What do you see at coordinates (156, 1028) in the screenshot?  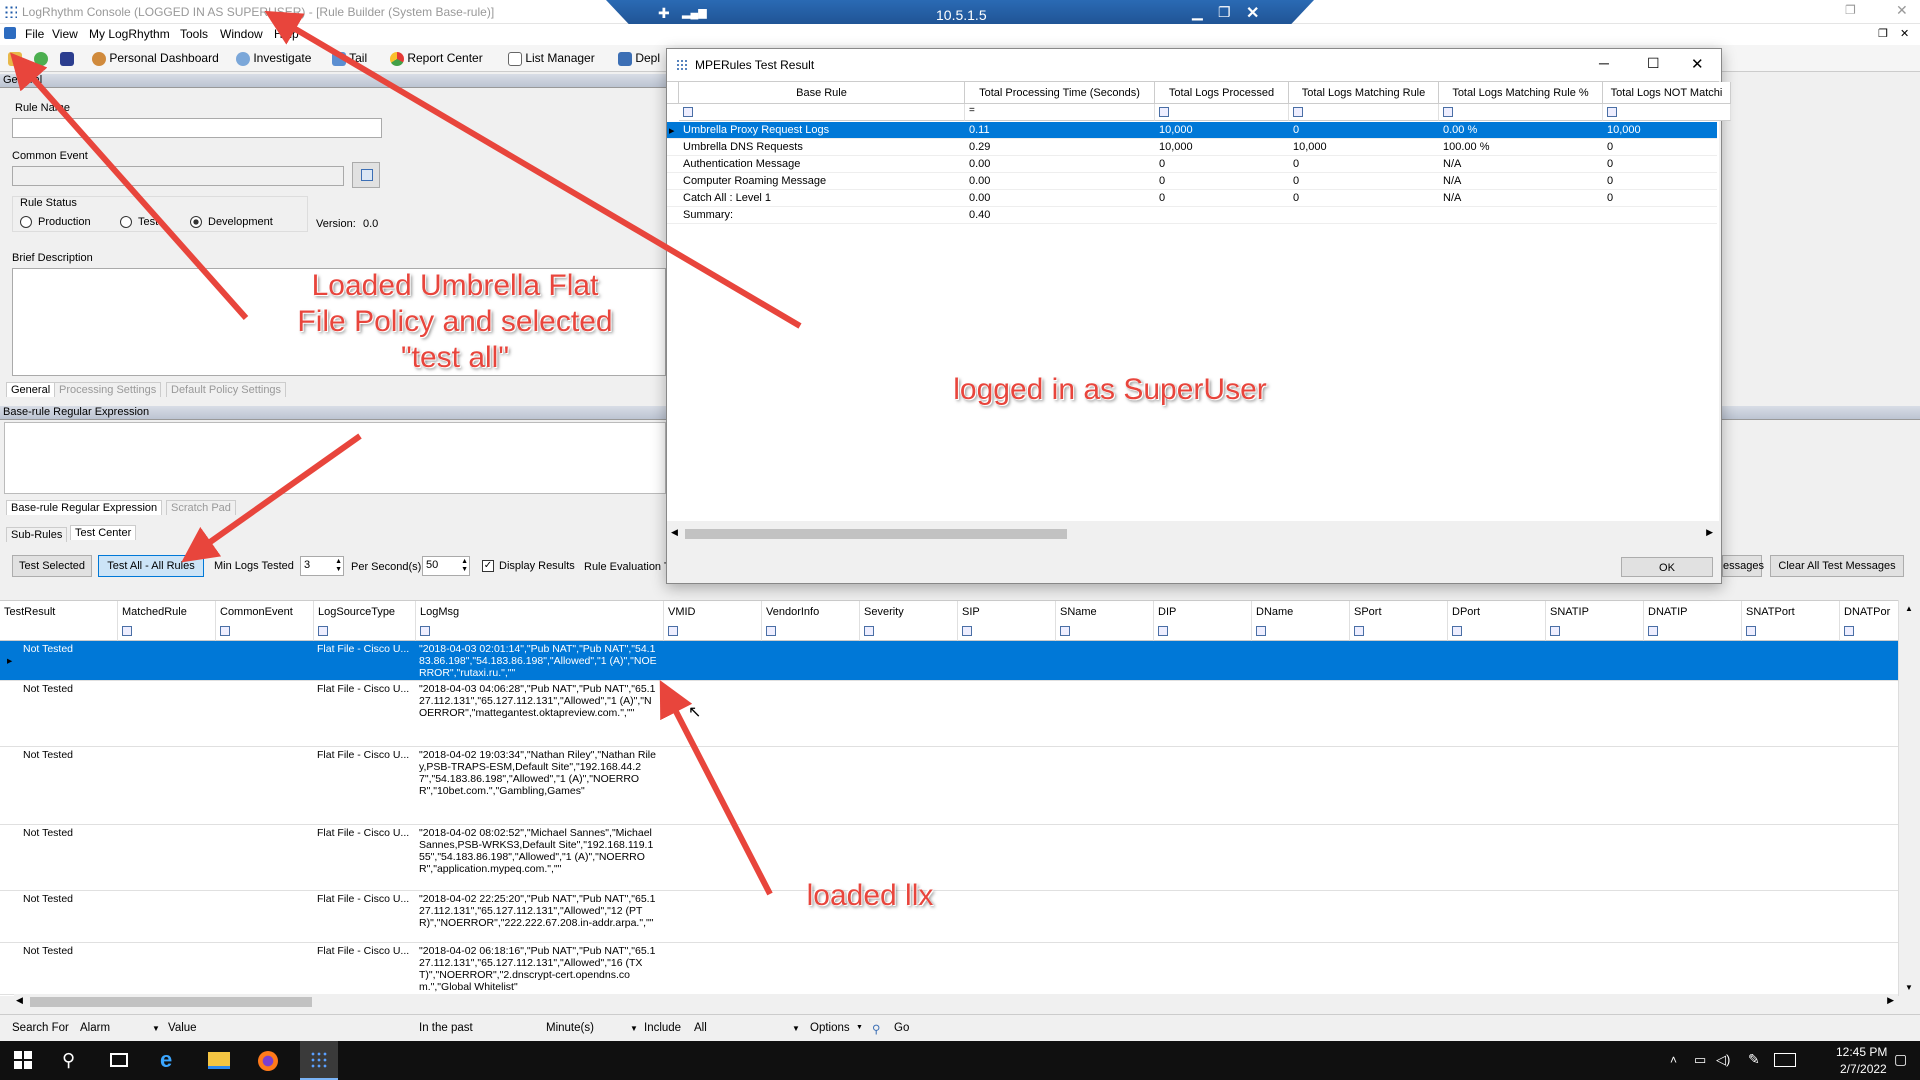 I see `alarm-dropdown-icon: ▼` at bounding box center [156, 1028].